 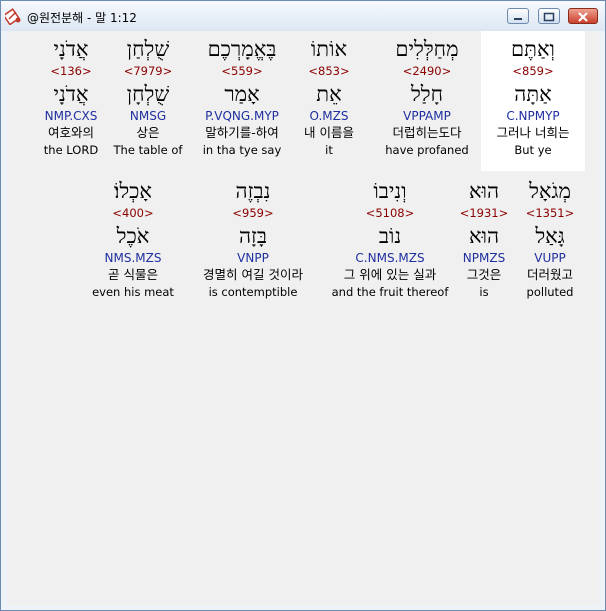 I want to click on strong-number: <959>, so click(x=253, y=213).